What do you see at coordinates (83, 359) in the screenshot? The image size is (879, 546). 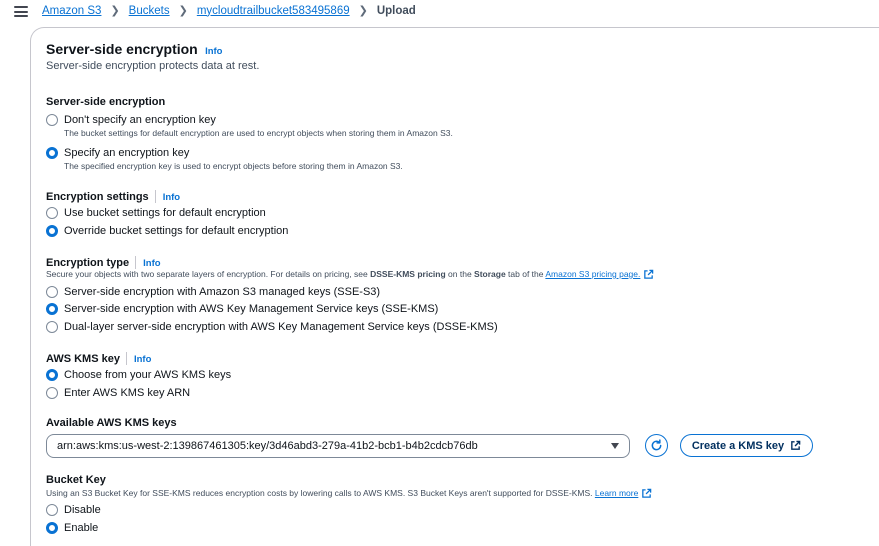 I see `kms-key-label: AWS KMS key` at bounding box center [83, 359].